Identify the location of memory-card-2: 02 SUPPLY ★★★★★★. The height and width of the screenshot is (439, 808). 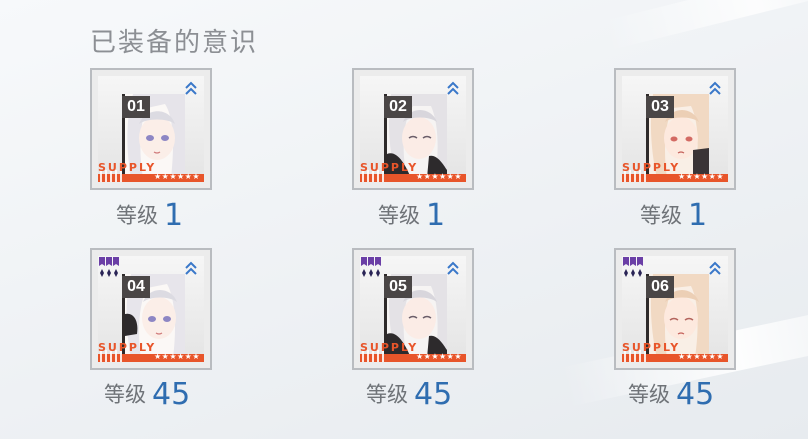
(413, 129).